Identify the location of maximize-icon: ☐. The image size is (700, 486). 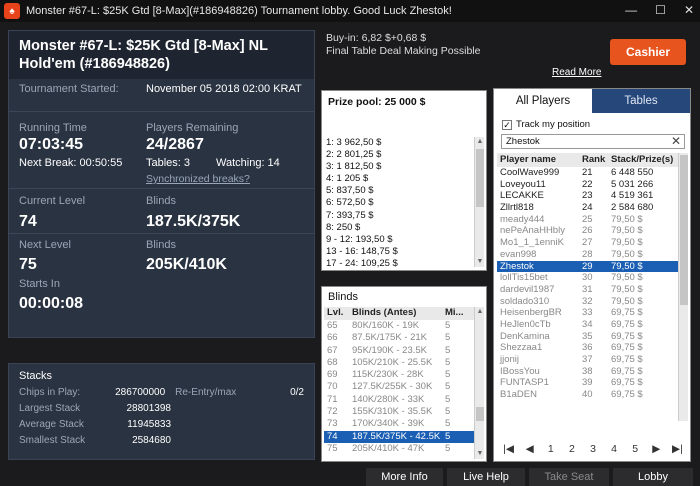
(660, 10).